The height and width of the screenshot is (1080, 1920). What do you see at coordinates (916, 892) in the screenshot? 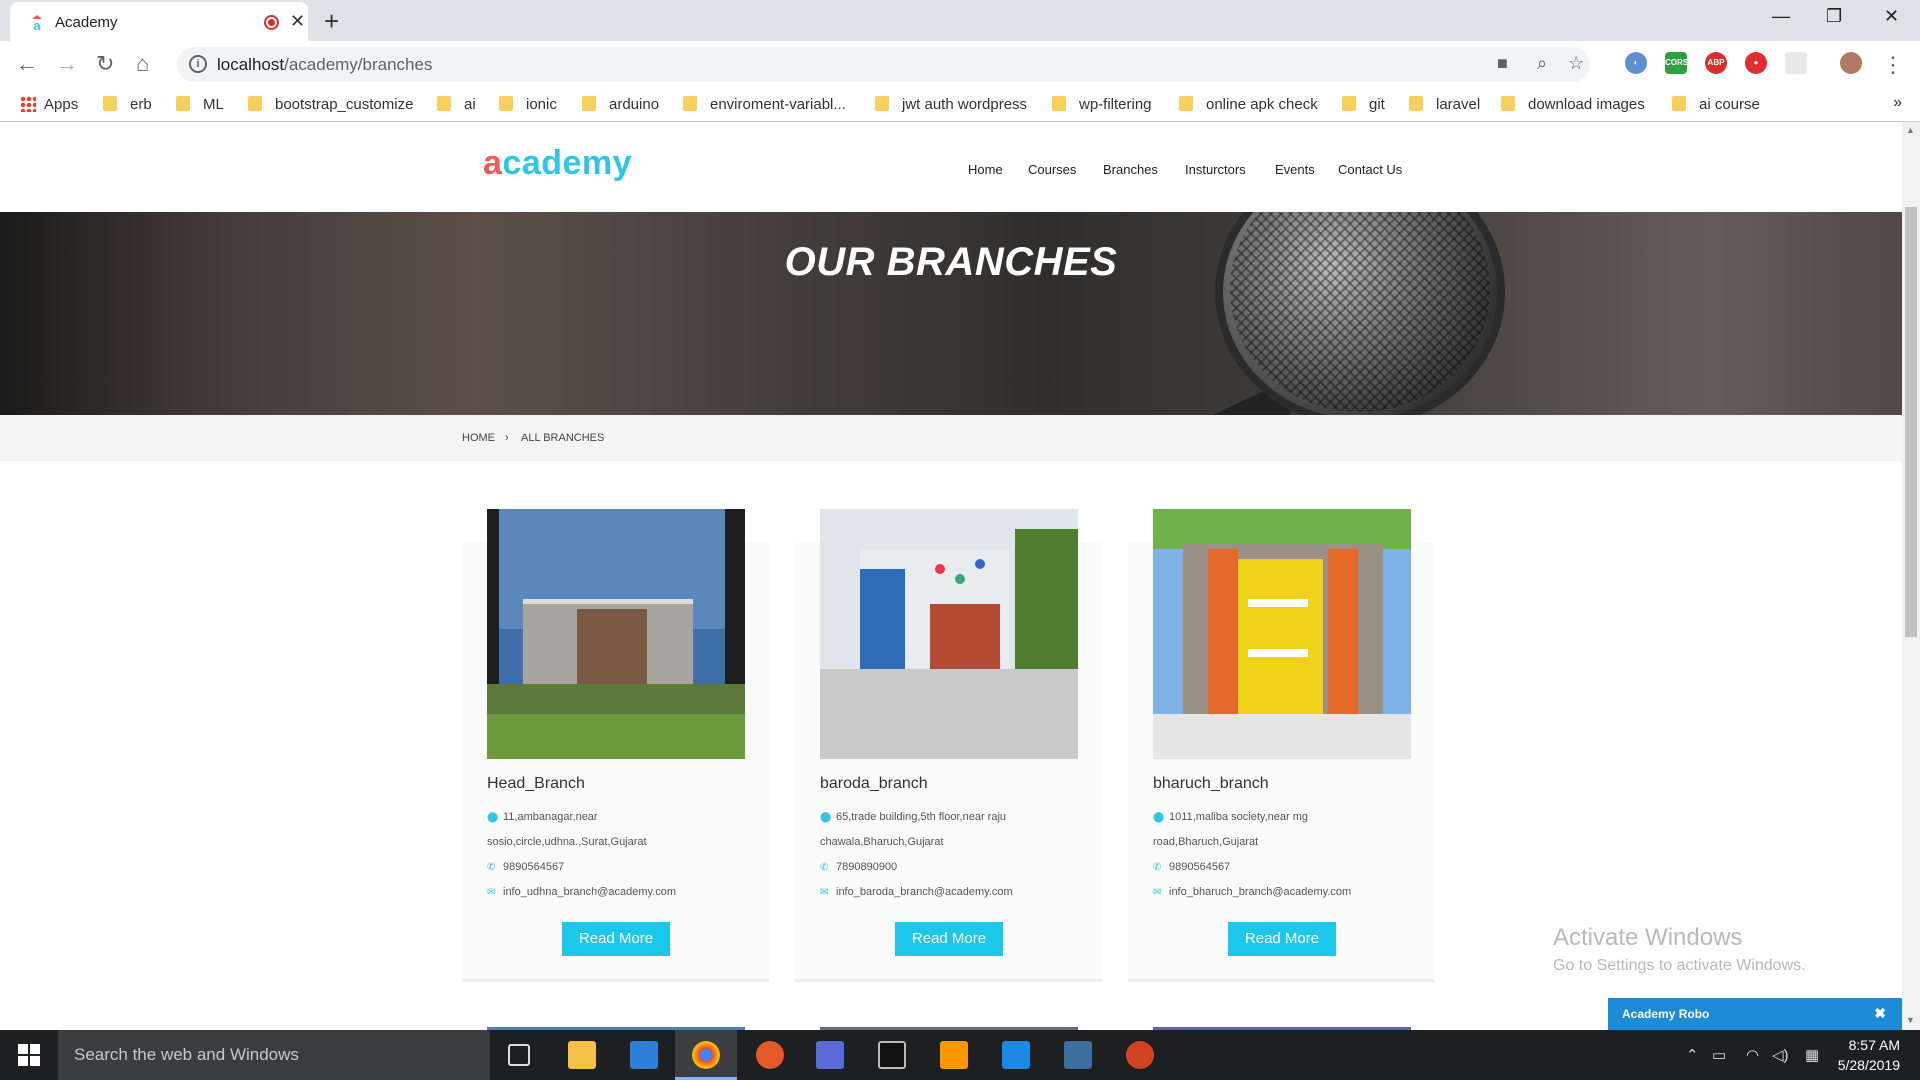
I see `branch-email: ✉ info_baroda_branch@academy.com` at bounding box center [916, 892].